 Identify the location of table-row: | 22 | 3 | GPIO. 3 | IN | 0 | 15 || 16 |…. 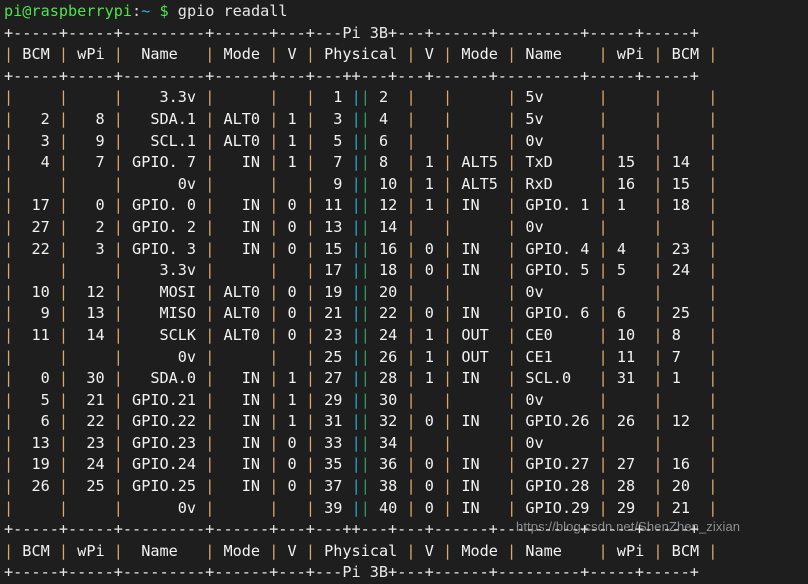
(361, 248).